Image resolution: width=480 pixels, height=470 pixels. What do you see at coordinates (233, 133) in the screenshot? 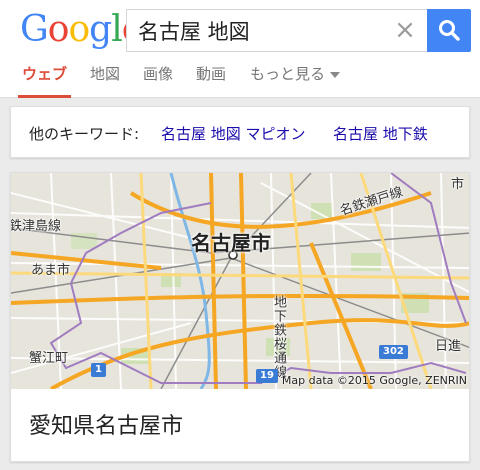
I see `related-keyword-link: 名古屋 地図 マピオン` at bounding box center [233, 133].